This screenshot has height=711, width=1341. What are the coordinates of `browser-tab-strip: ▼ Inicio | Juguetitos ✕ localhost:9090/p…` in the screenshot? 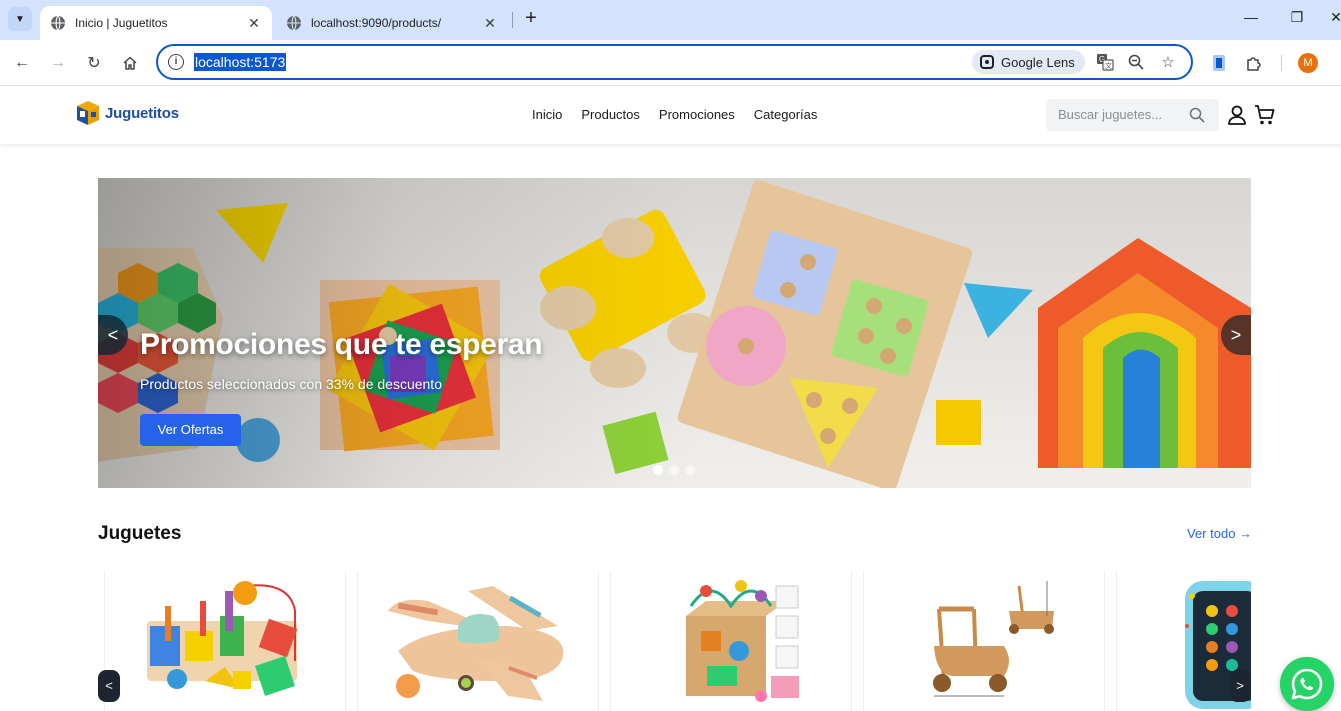 It's located at (670, 20).